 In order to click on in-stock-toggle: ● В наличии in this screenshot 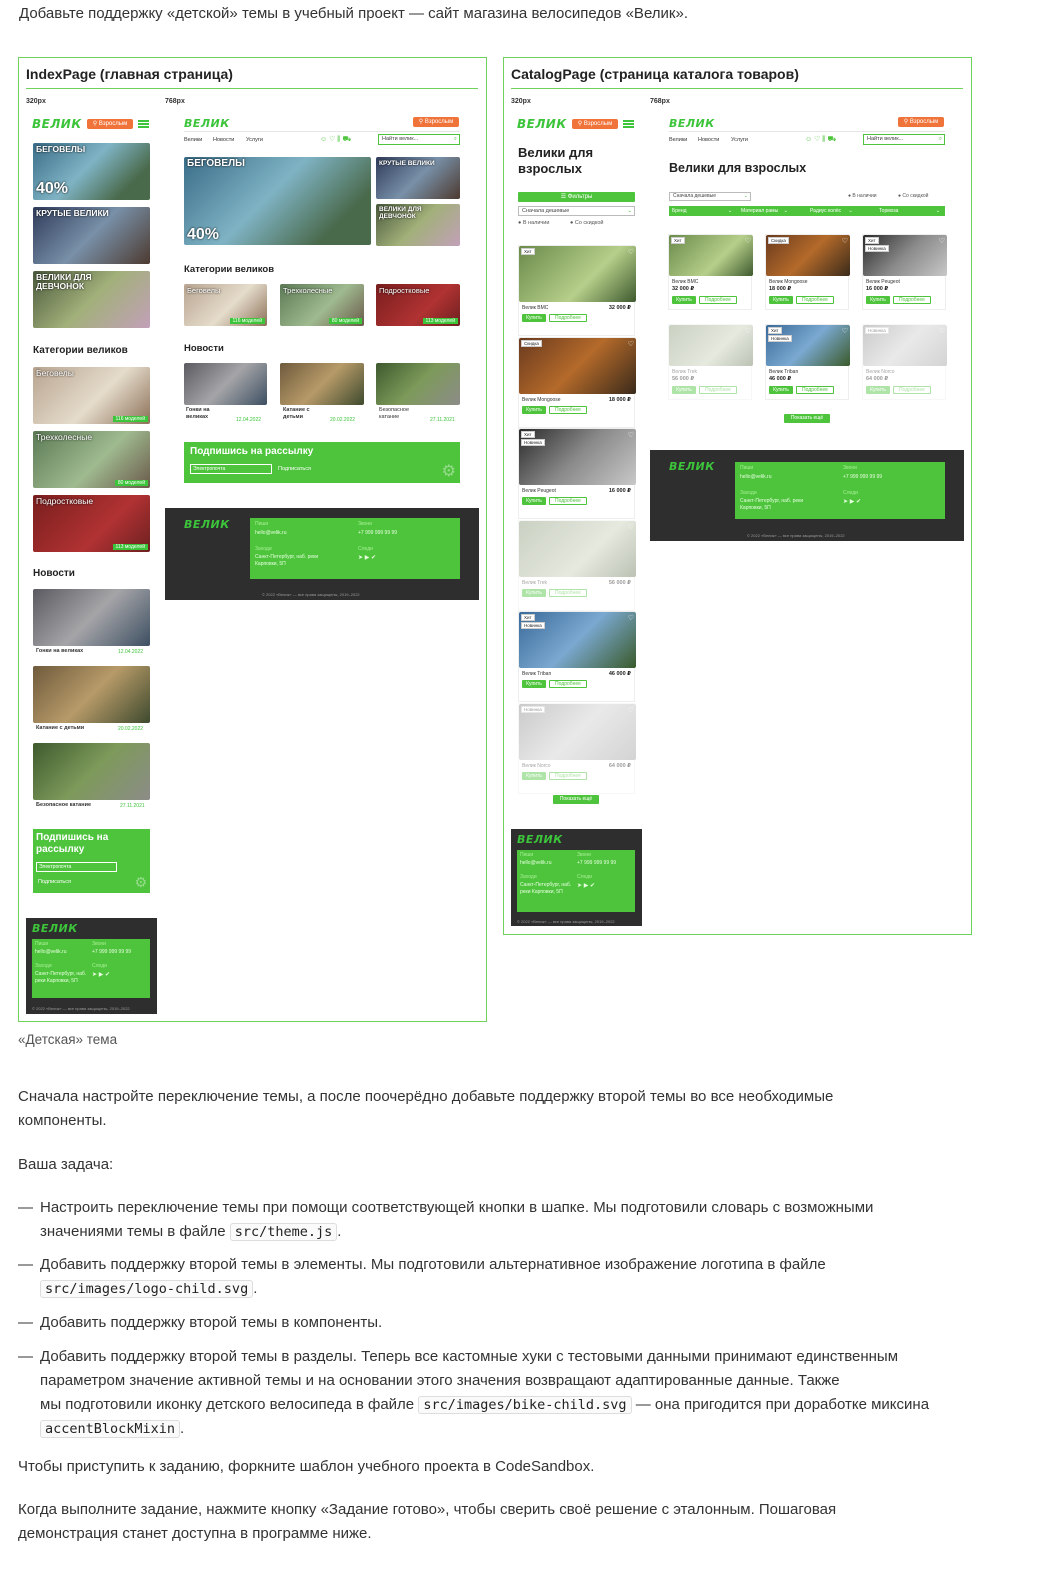, I will do `click(862, 196)`.